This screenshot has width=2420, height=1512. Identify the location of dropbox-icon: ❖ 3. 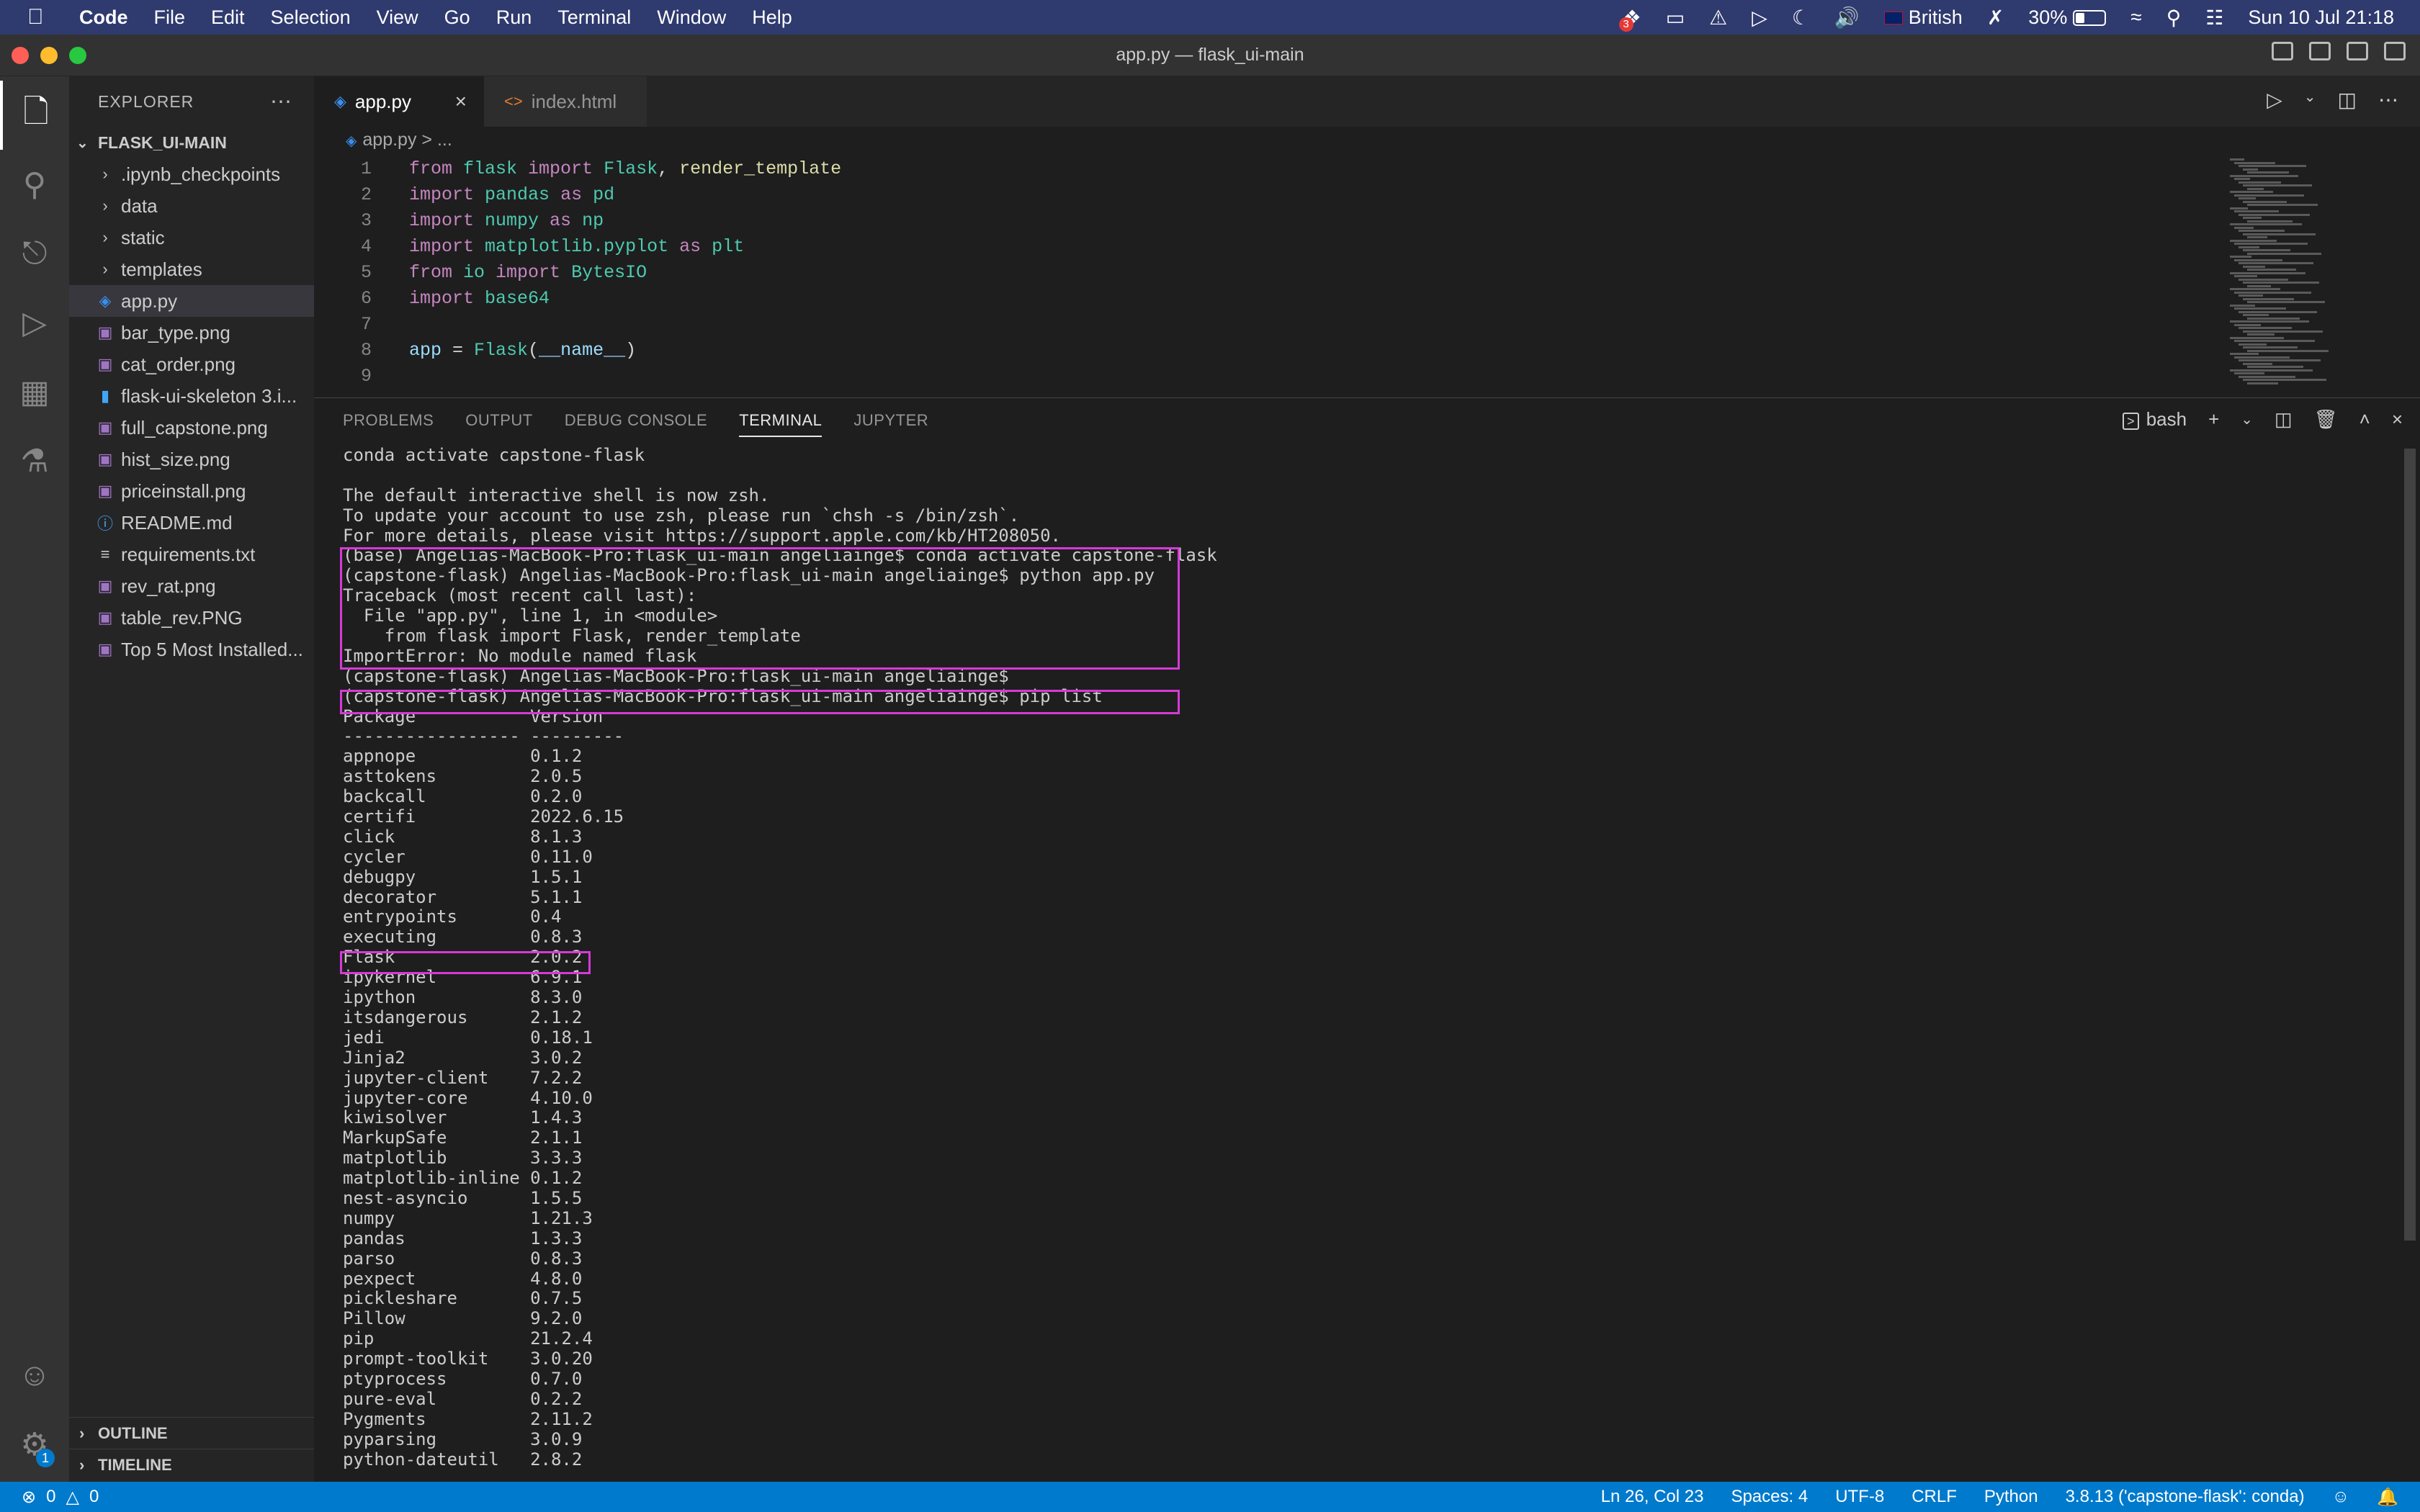
(1629, 19).